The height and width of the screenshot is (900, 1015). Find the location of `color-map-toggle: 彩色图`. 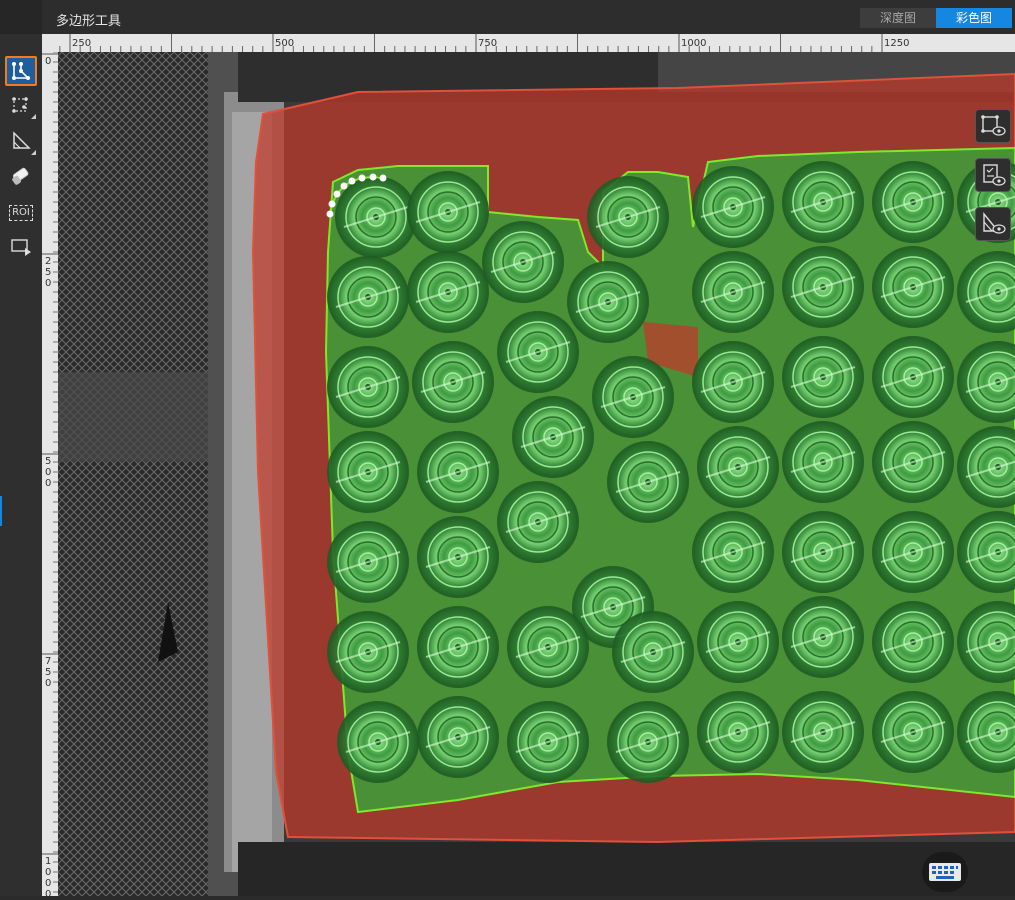

color-map-toggle: 彩色图 is located at coordinates (974, 18).